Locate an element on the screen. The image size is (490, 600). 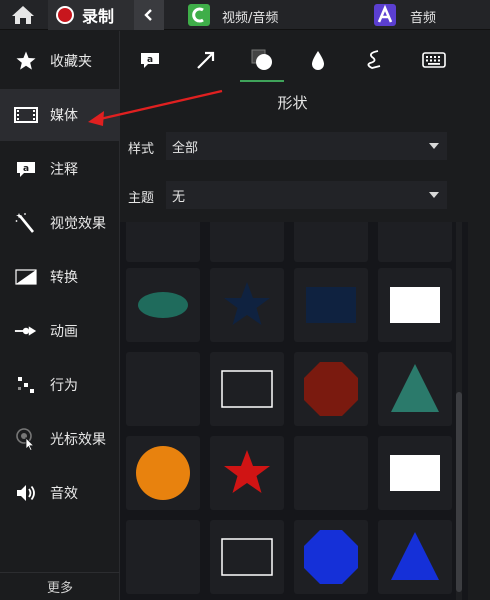
theme-dropdown: 无 is located at coordinates (306, 195).